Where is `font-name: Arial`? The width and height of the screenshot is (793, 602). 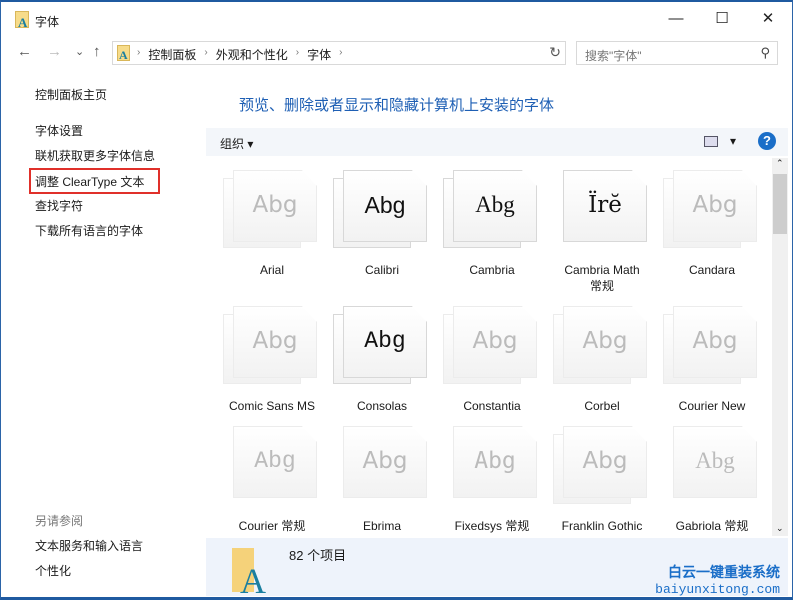
font-name: Arial is located at coordinates (271, 270).